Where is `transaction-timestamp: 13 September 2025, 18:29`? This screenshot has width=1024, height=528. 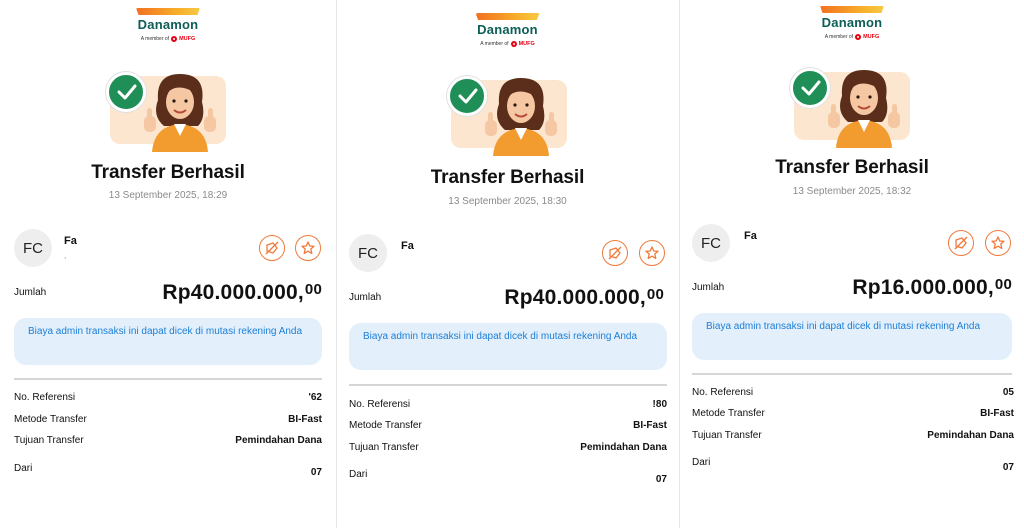
transaction-timestamp: 13 September 2025, 18:29 is located at coordinates (168, 195).